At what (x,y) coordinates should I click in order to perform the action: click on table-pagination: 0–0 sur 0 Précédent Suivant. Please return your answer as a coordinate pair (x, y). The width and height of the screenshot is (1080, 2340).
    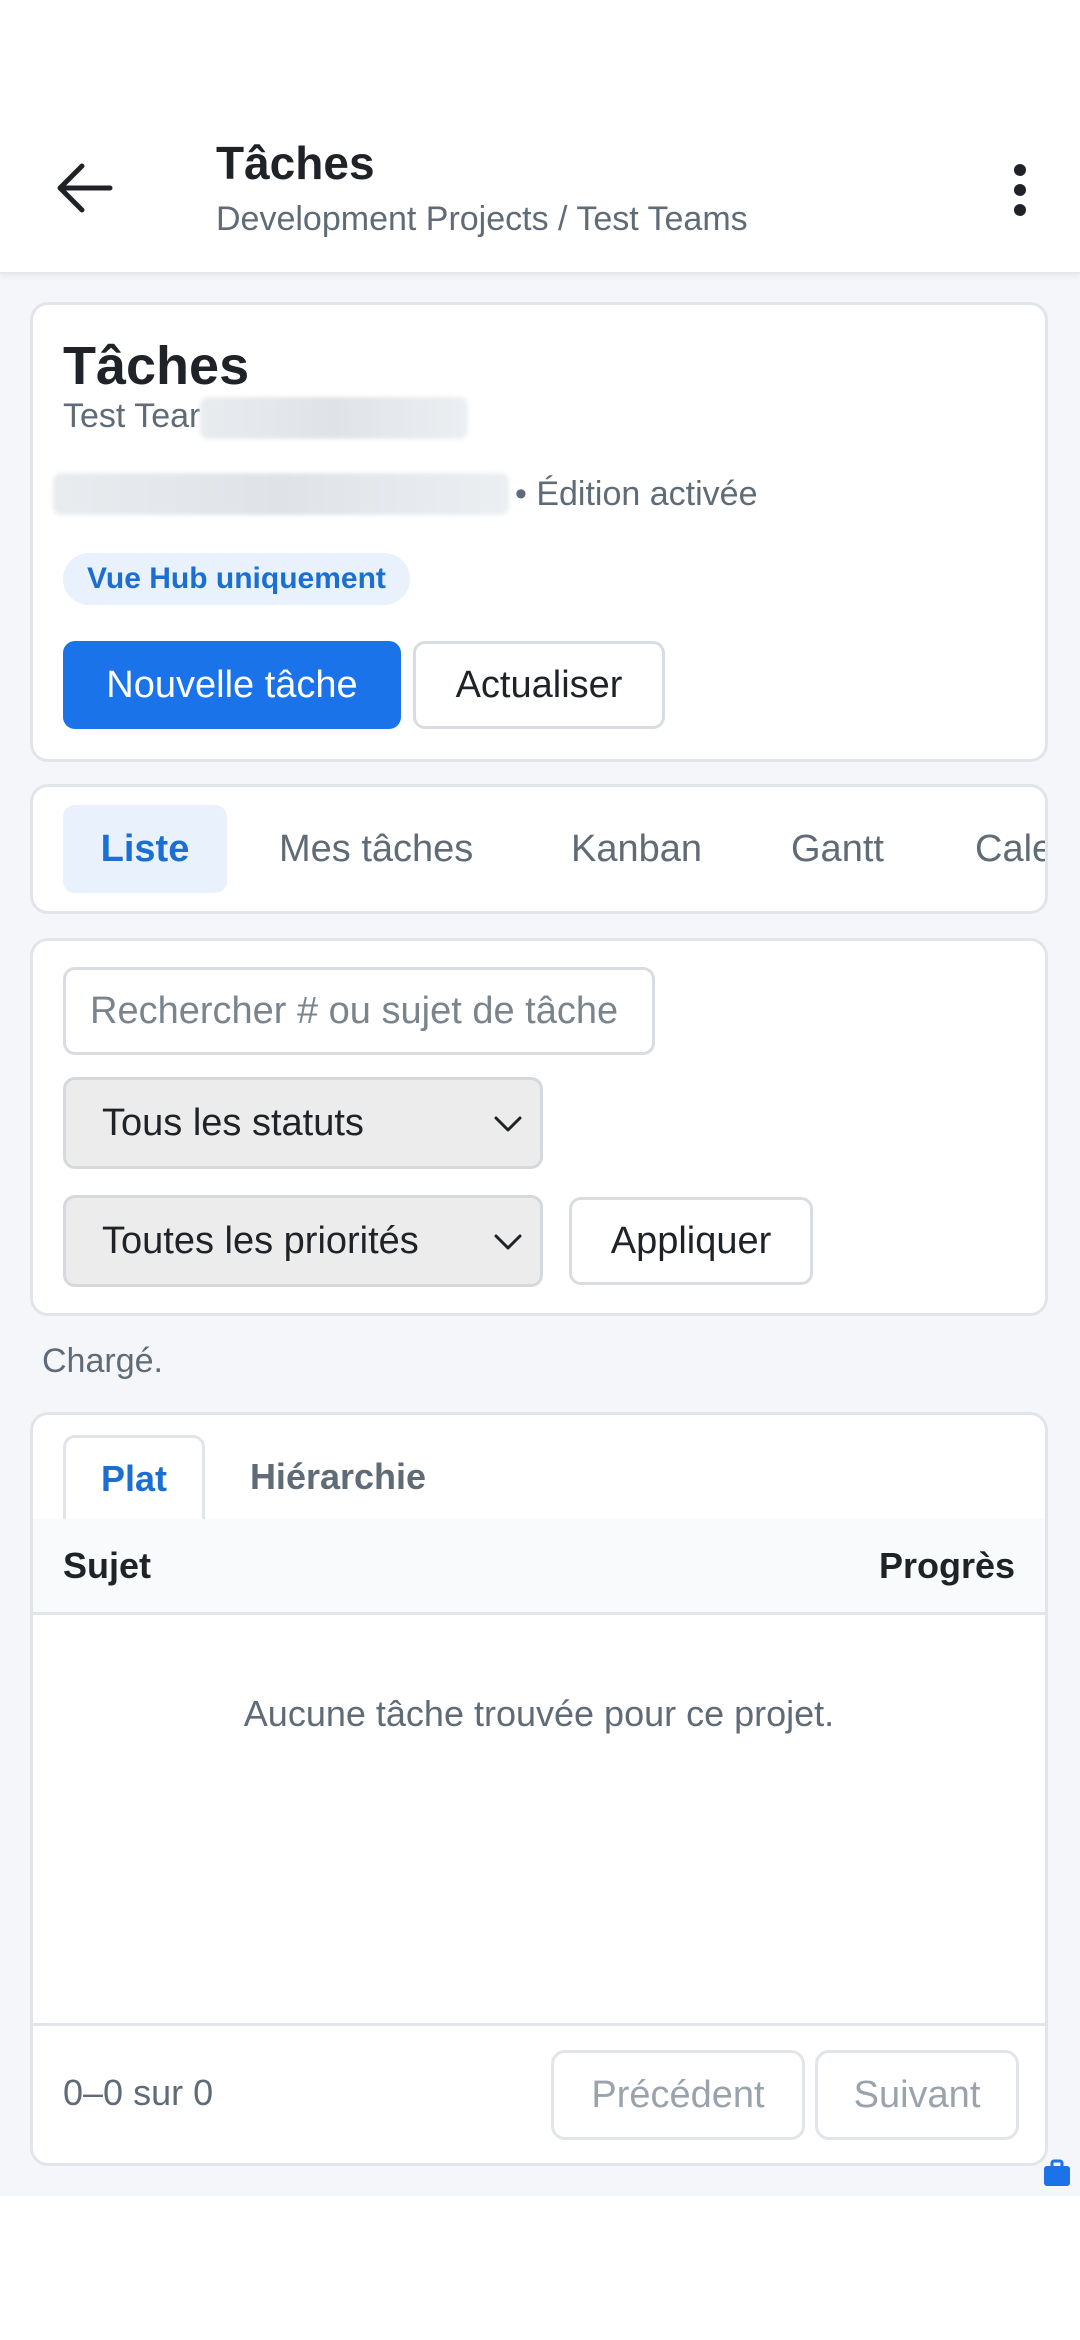
    Looking at the image, I should click on (539, 2093).